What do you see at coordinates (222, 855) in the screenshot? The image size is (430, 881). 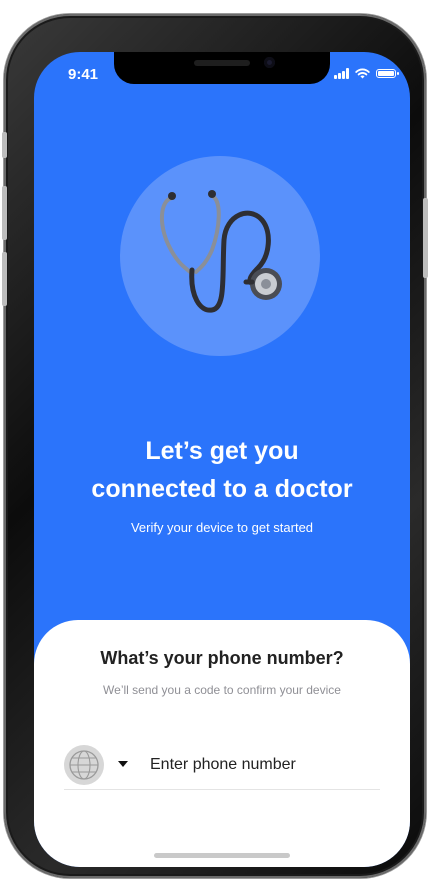 I see `home-indicator` at bounding box center [222, 855].